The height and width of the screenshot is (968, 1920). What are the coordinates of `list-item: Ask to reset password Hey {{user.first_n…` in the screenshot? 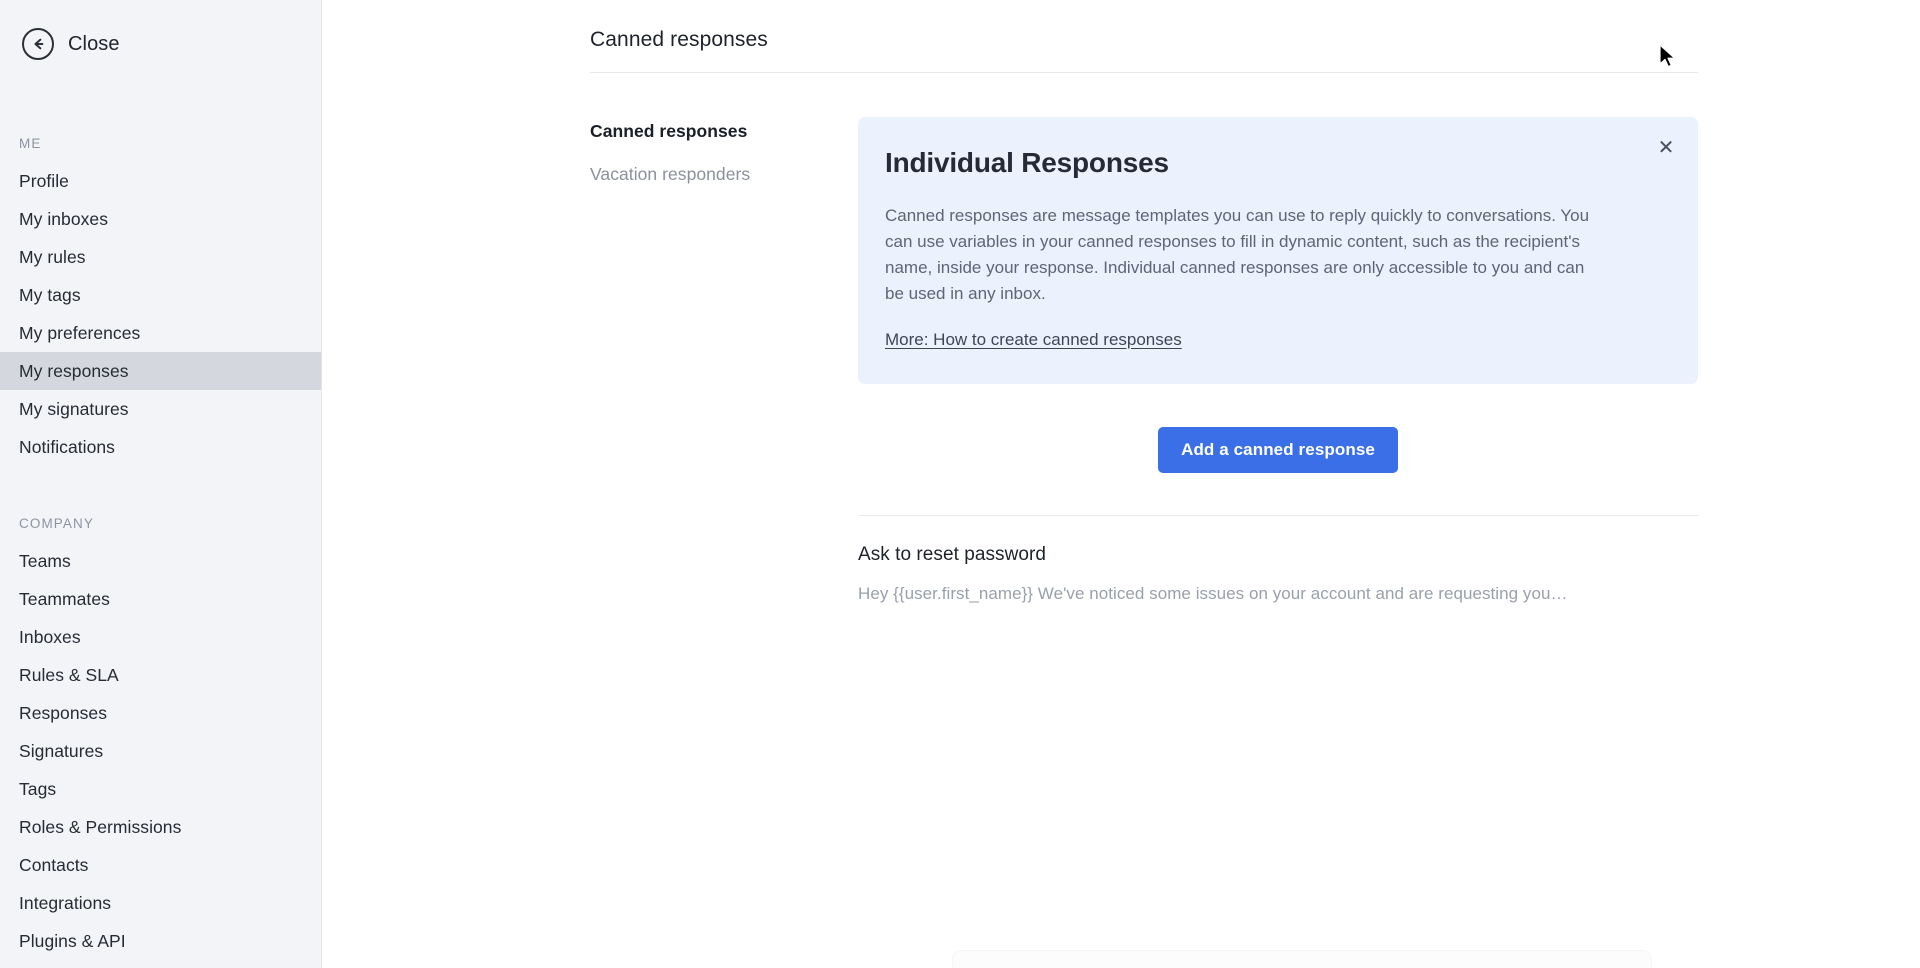 It's located at (1278, 560).